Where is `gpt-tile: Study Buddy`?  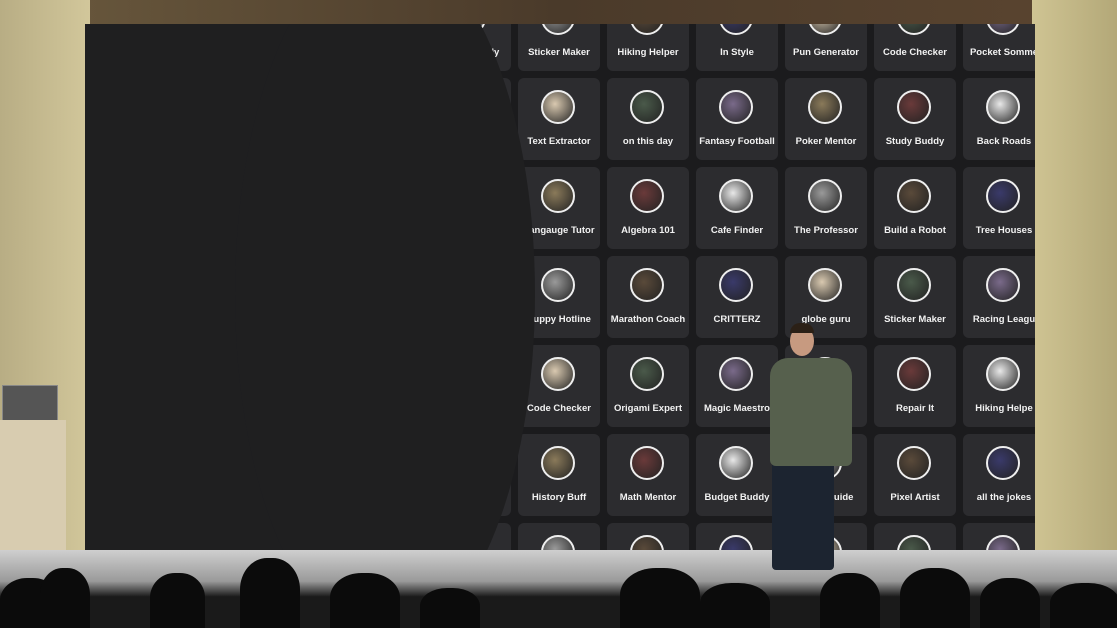 gpt-tile: Study Buddy is located at coordinates (915, 119).